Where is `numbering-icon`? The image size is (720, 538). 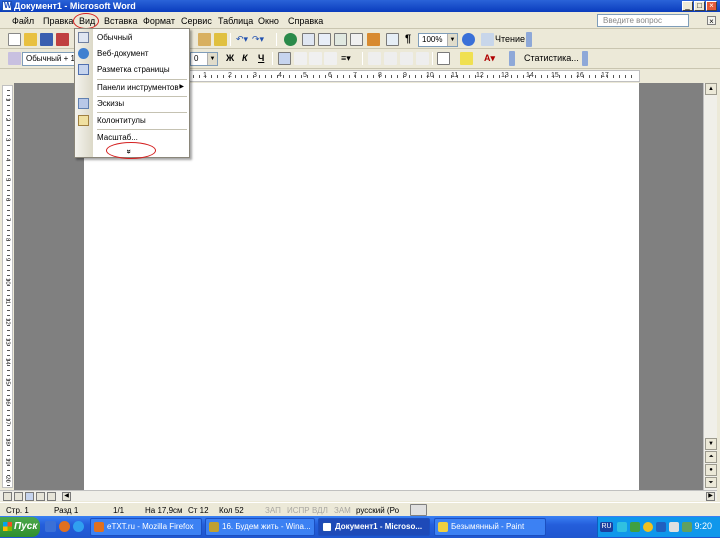
numbering-icon is located at coordinates (374, 58).